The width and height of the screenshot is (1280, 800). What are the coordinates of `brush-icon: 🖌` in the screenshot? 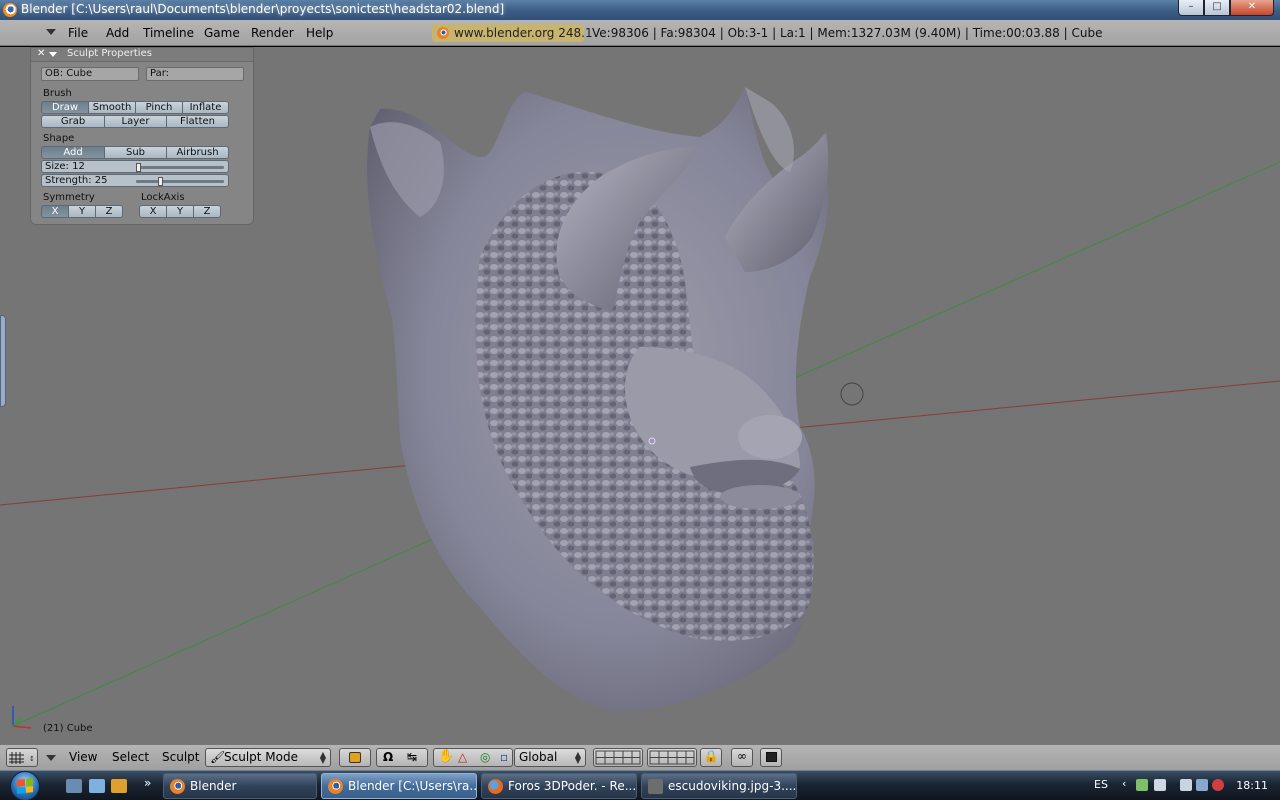 It's located at (218, 757).